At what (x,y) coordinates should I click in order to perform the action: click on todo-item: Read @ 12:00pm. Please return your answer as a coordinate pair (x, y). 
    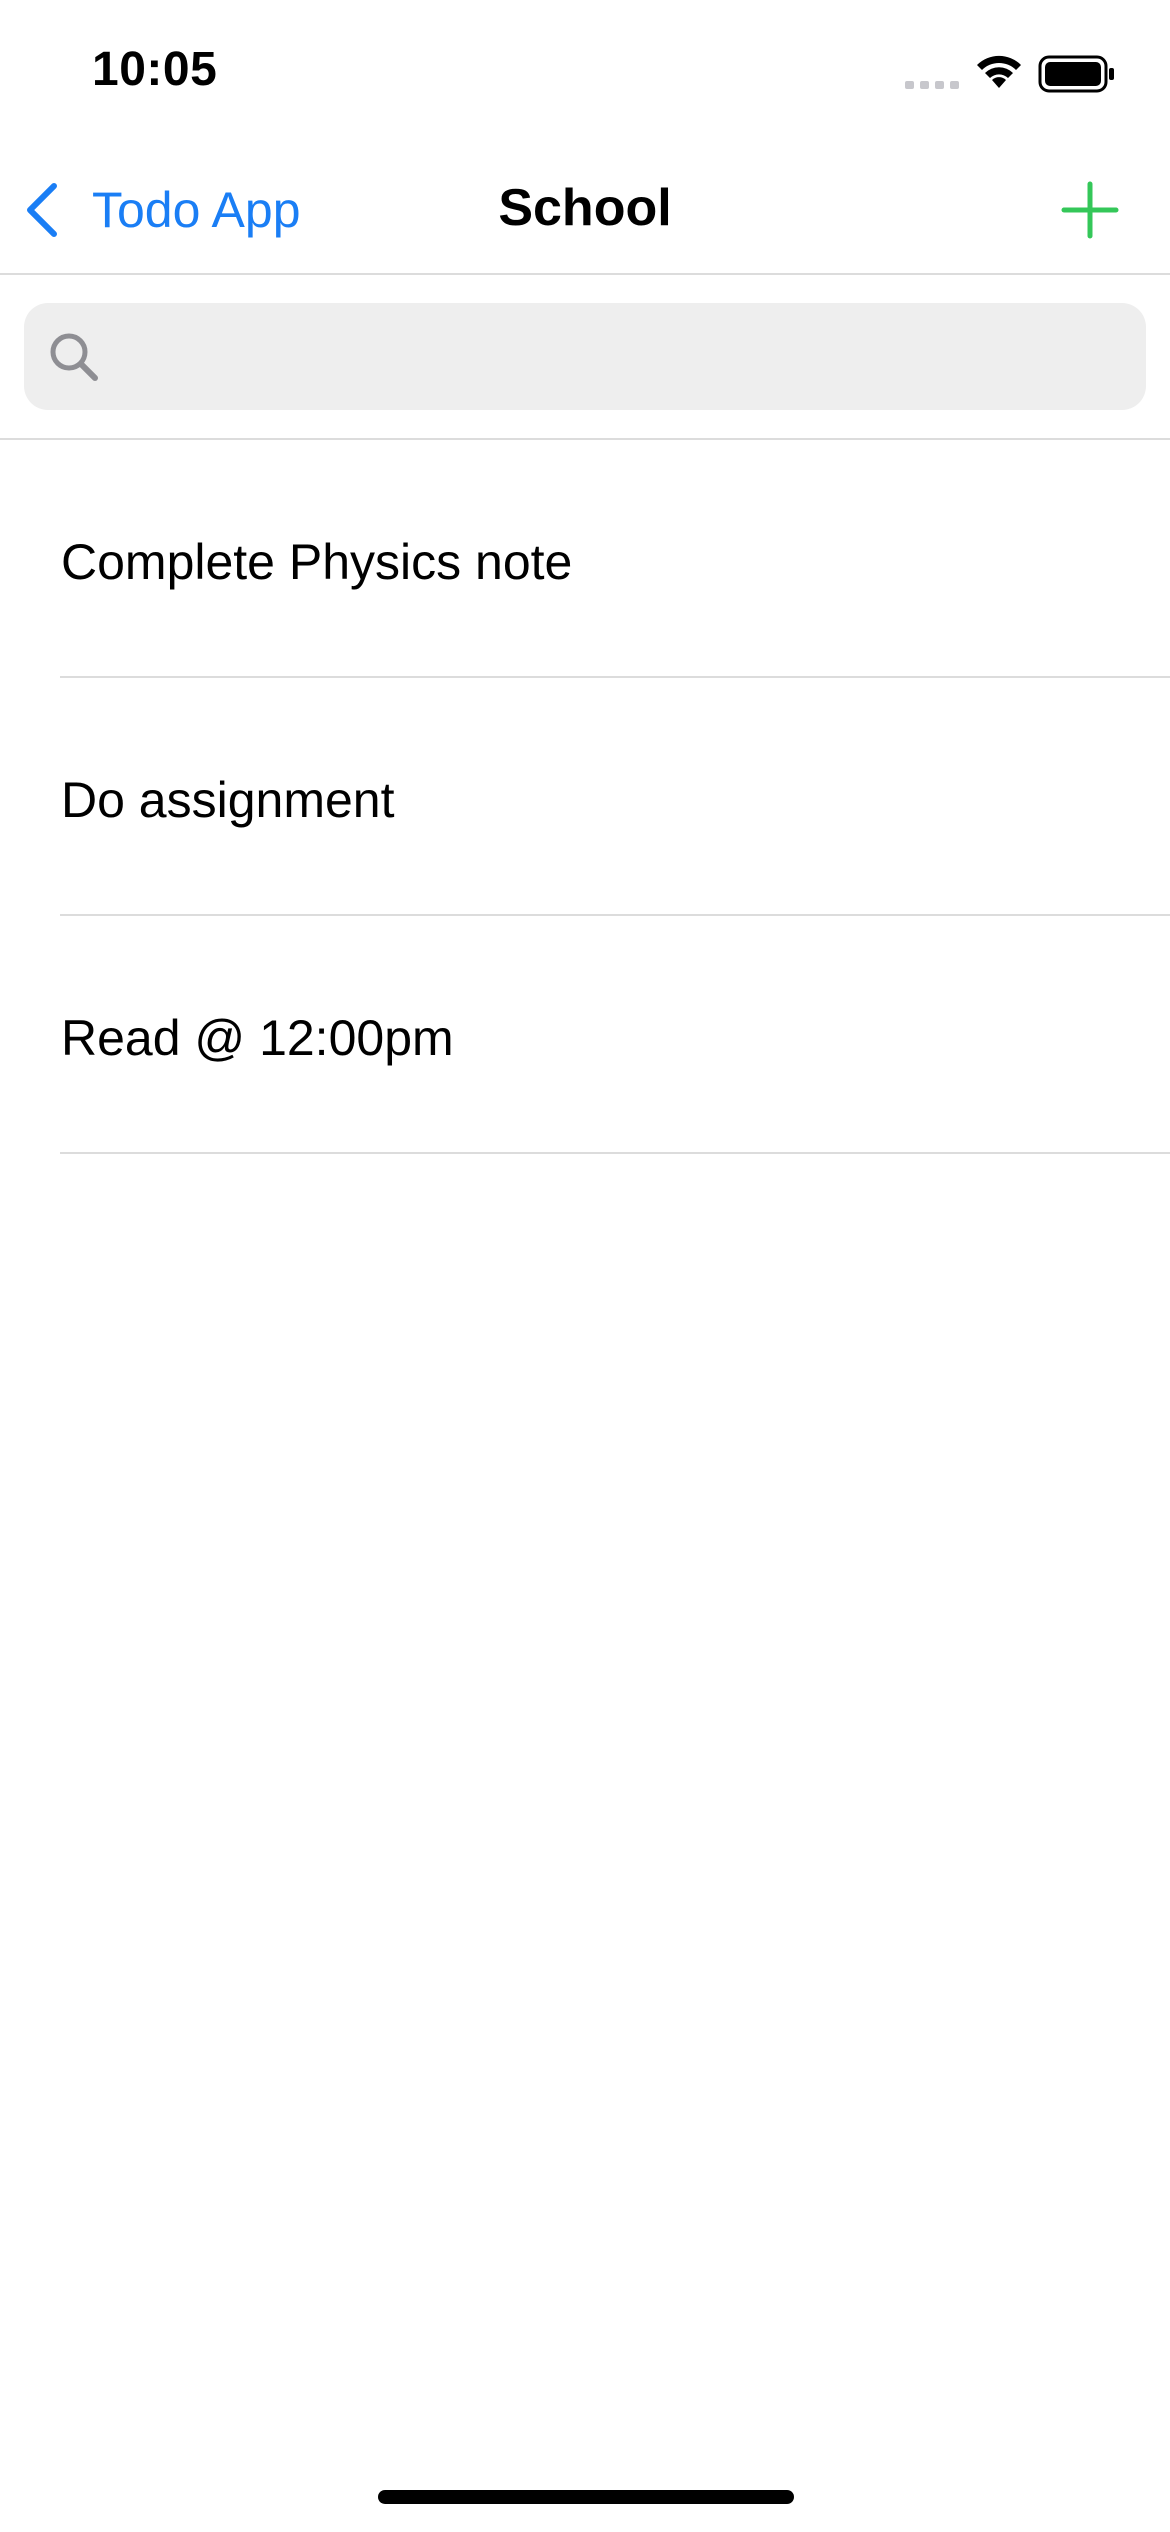
    Looking at the image, I should click on (585, 1035).